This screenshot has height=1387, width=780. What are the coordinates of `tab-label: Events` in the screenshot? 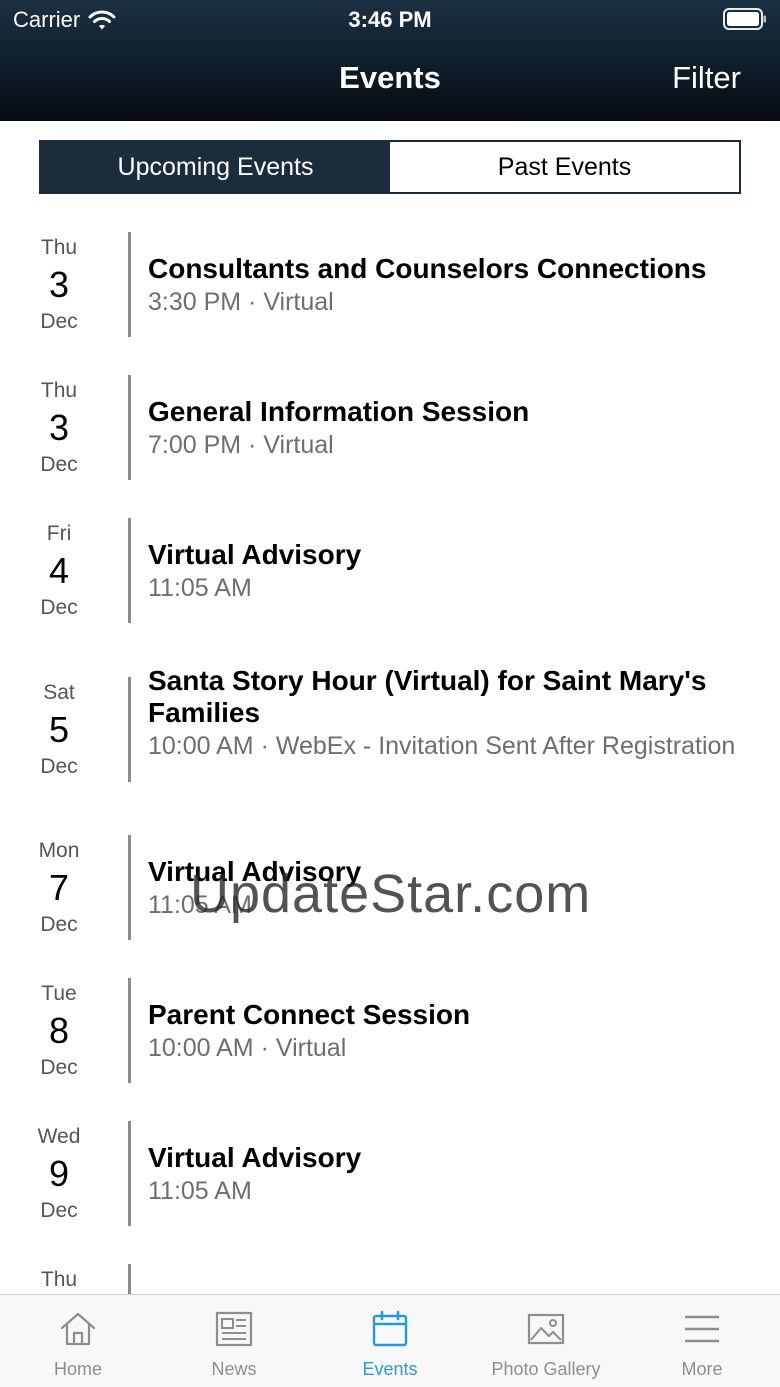 It's located at (390, 1369).